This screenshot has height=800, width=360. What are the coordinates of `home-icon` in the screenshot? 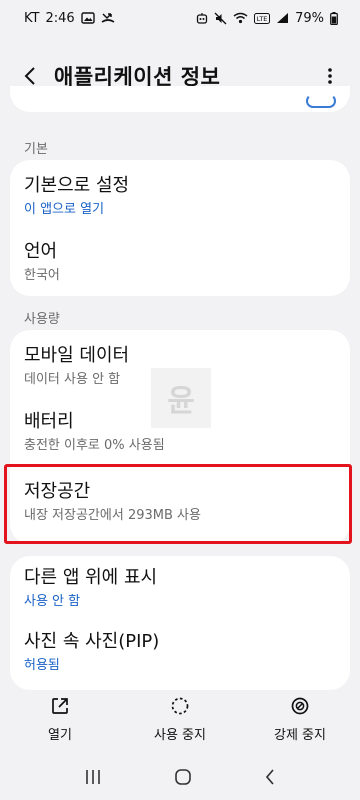 It's located at (183, 777).